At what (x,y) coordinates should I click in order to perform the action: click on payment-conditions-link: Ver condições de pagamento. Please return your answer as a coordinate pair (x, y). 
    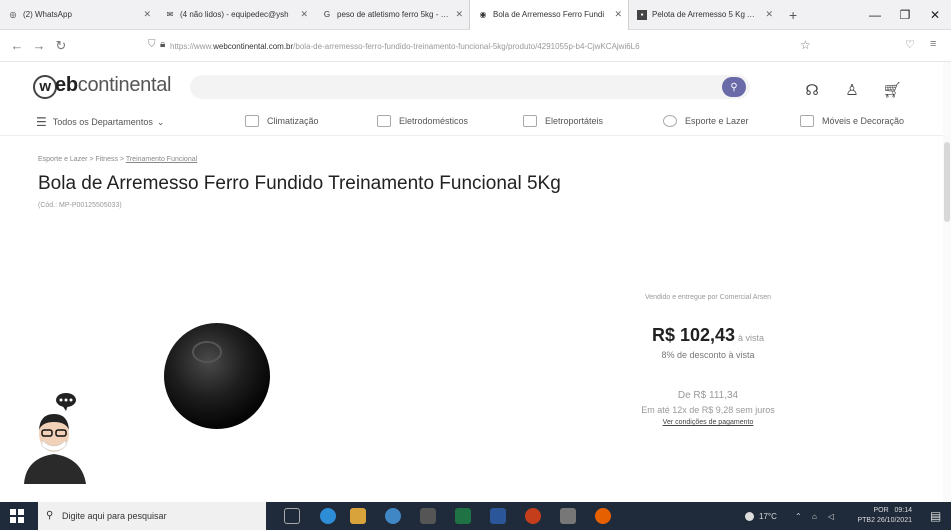
    Looking at the image, I should click on (708, 422).